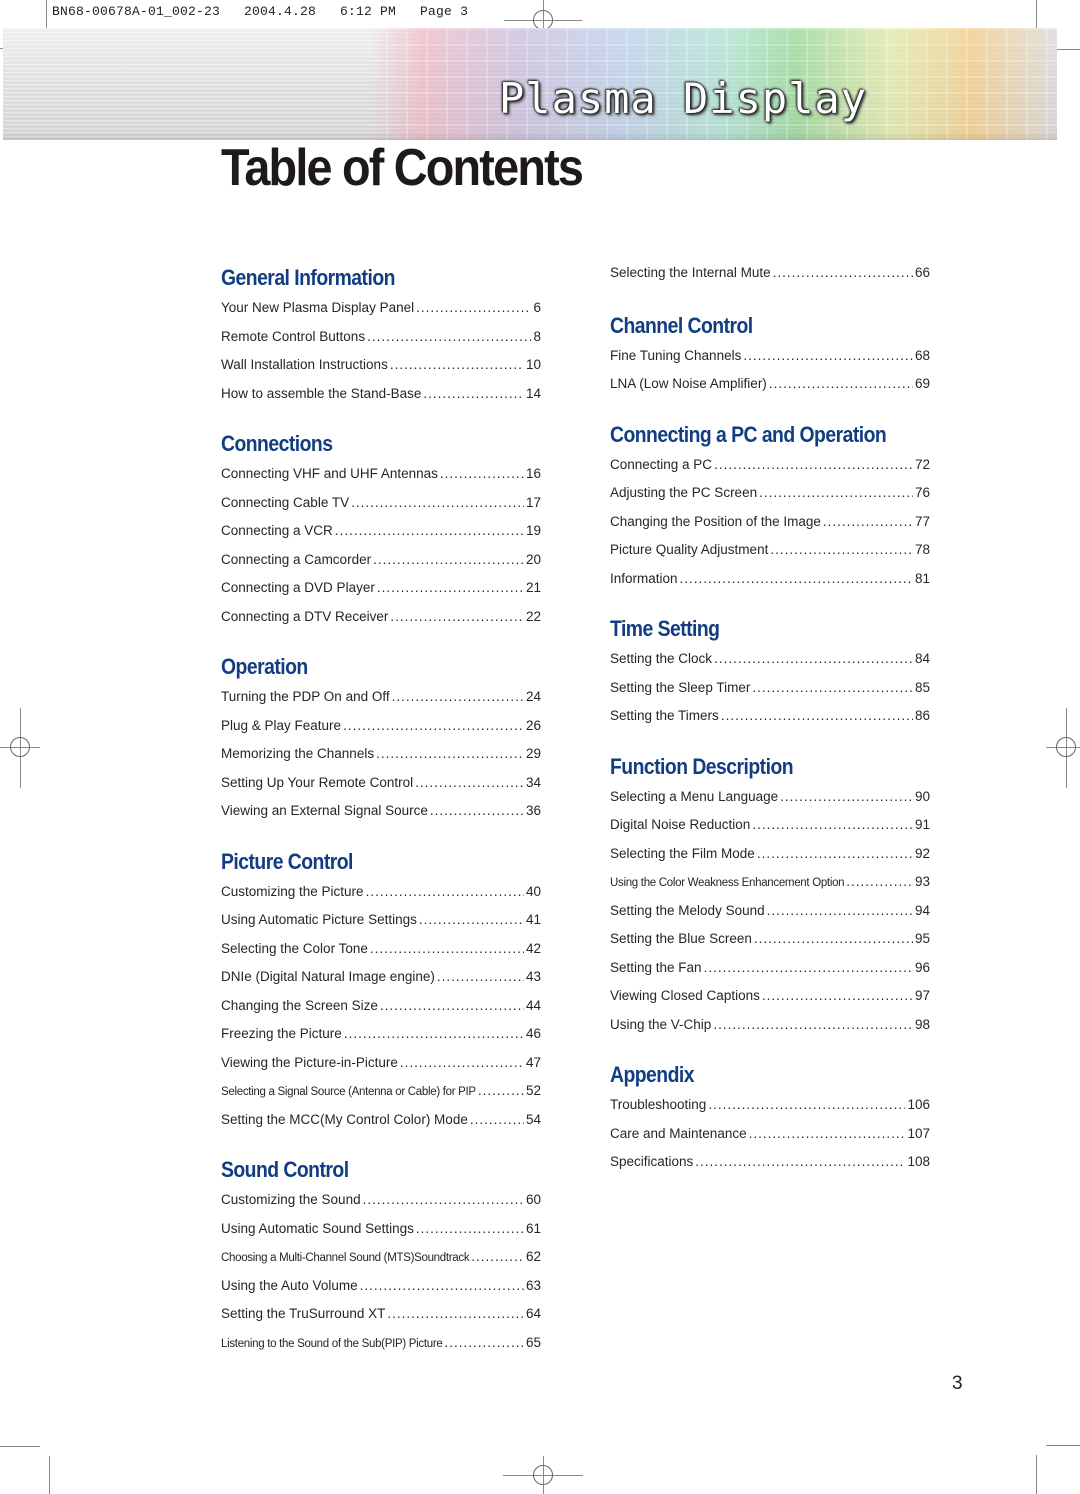 This screenshot has height=1494, width=1080. I want to click on toc-entry: Connecting a Camcorder 20, so click(381, 560).